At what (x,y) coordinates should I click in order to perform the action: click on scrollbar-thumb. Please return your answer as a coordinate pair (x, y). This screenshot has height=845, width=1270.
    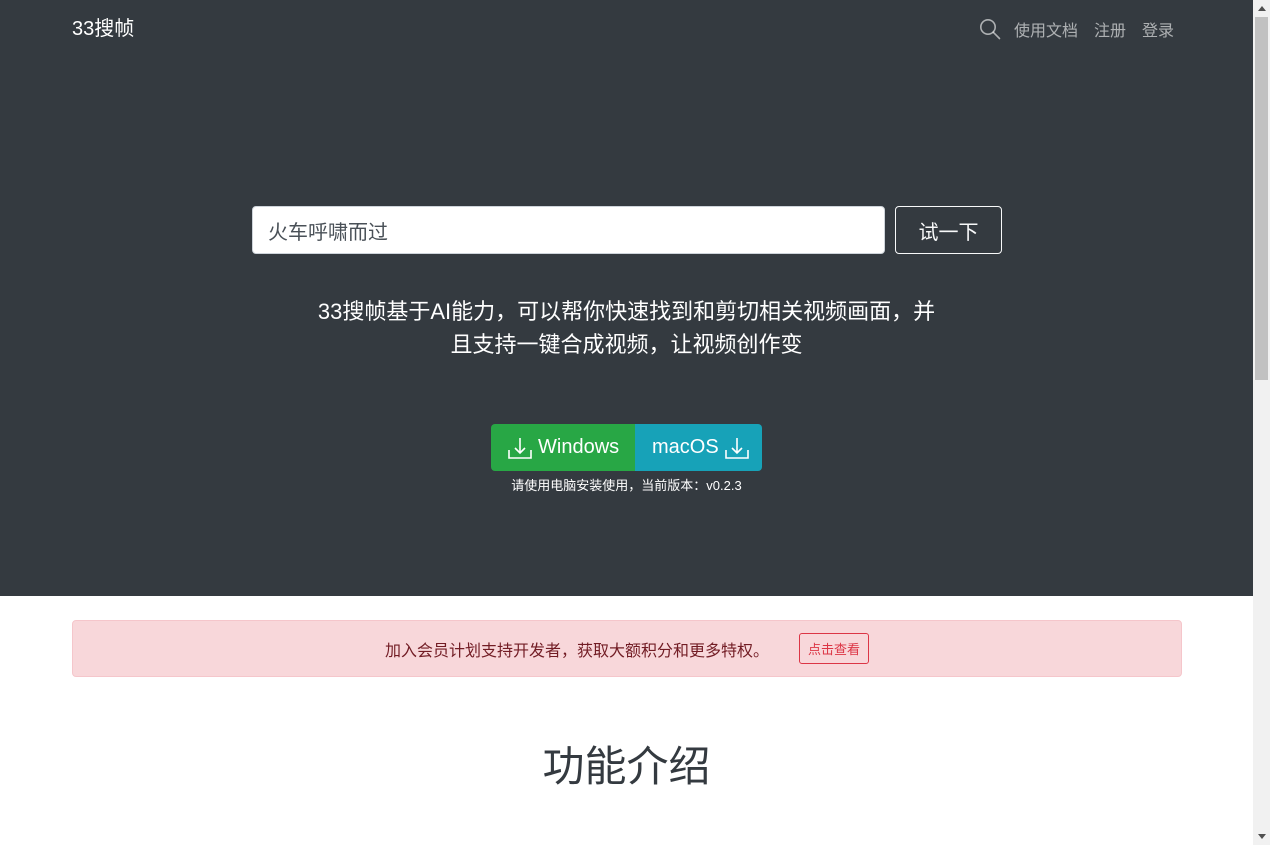
    Looking at the image, I should click on (1261, 198).